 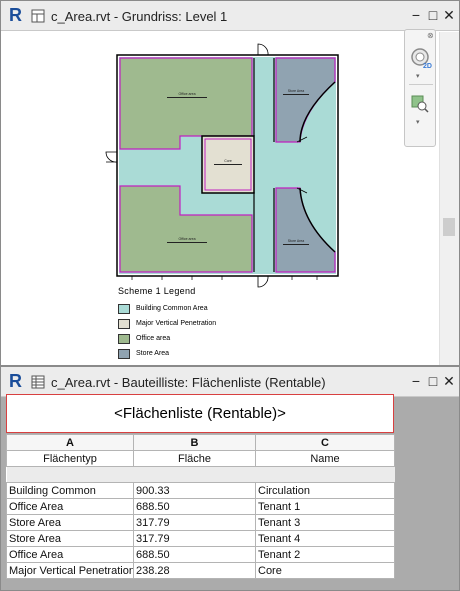 What do you see at coordinates (70, 458) in the screenshot?
I see `column-header-flaechentyp: Flächentyp` at bounding box center [70, 458].